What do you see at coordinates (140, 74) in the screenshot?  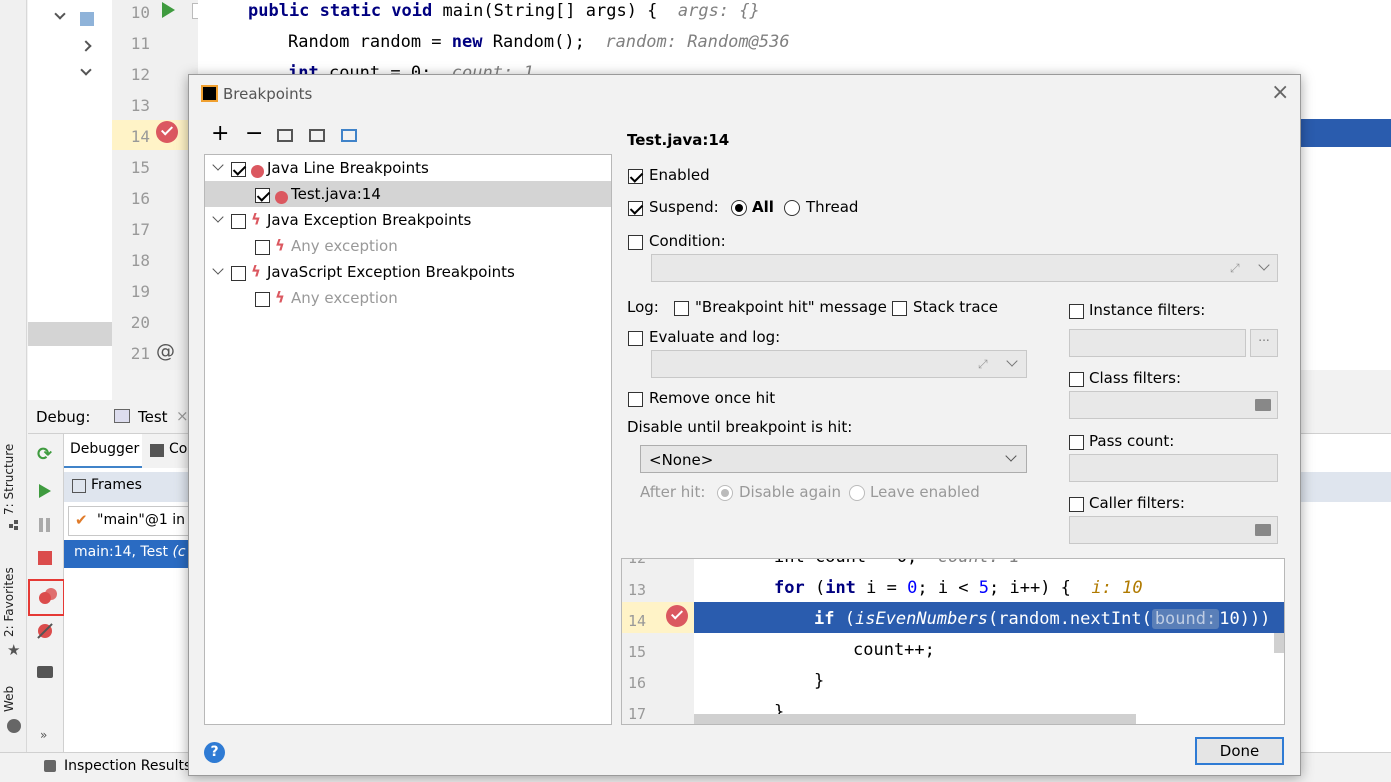 I see `line-number: 12` at bounding box center [140, 74].